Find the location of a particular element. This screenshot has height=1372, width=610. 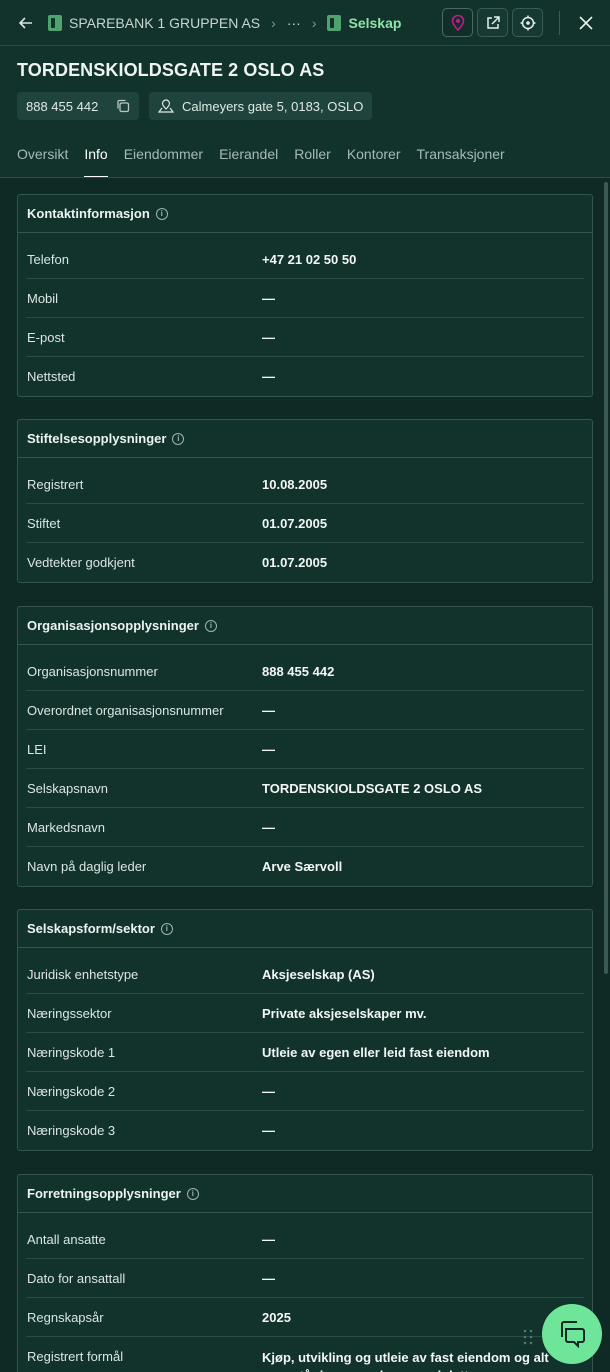

row-label: LEI is located at coordinates (37, 749).